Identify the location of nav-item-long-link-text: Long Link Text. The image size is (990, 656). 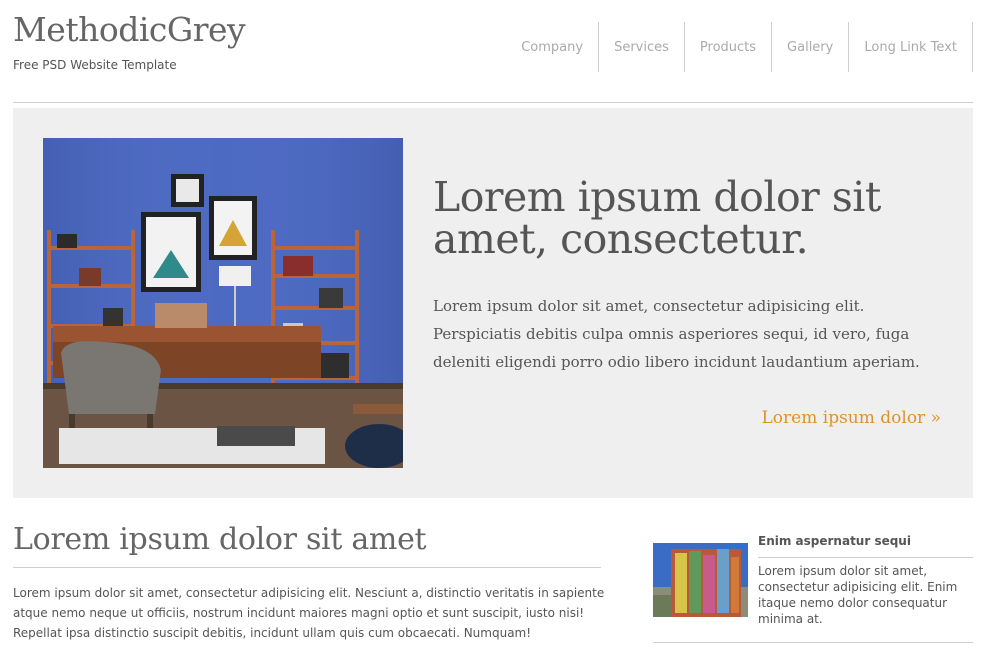
(911, 47).